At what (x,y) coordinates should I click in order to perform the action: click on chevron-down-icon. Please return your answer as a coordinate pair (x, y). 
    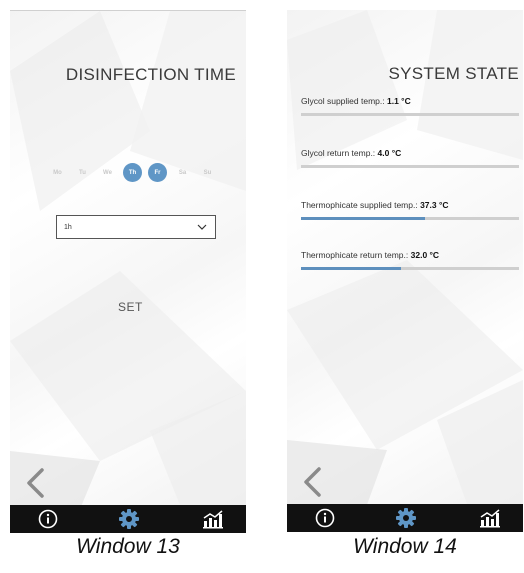
    Looking at the image, I should click on (202, 227).